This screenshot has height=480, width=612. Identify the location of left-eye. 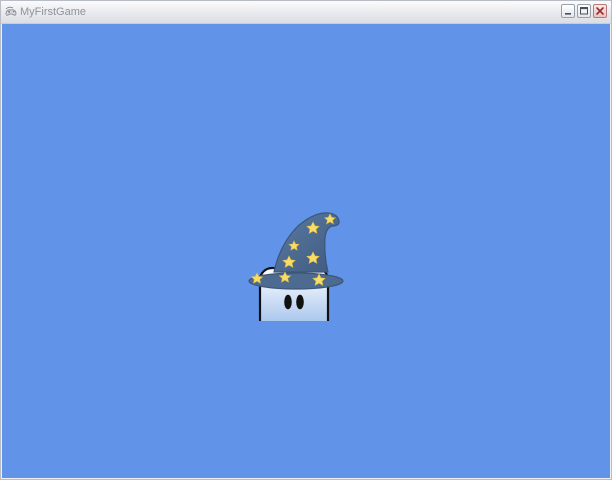
(288, 302).